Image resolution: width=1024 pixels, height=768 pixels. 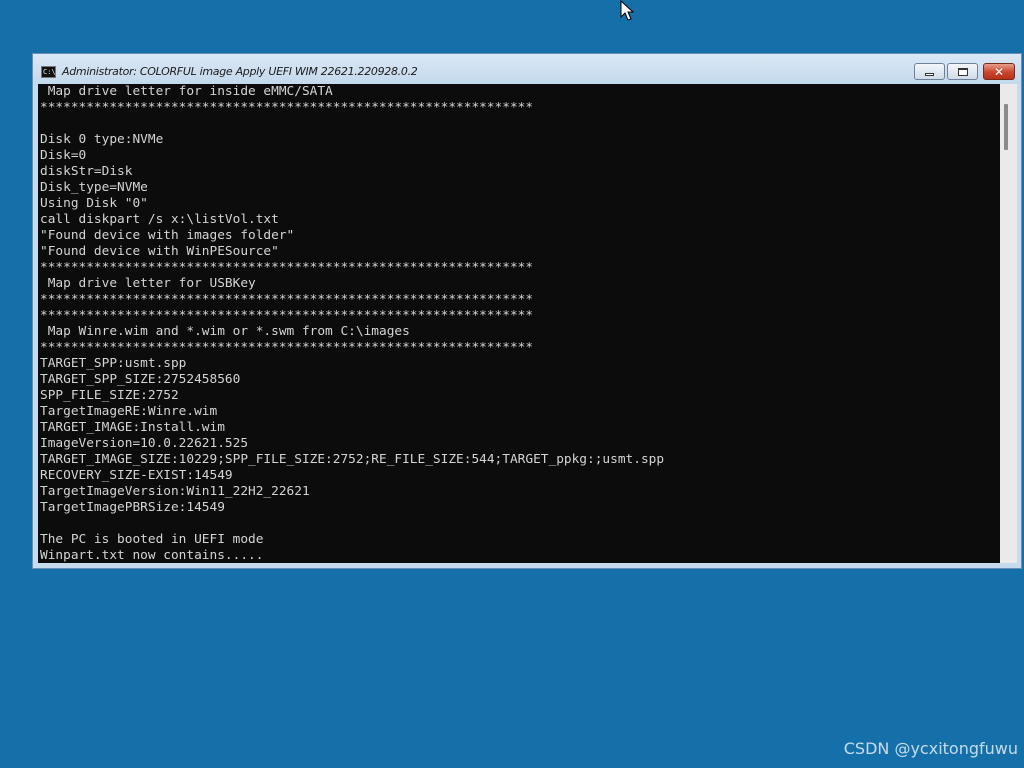 I want to click on mouse-cursor-icon, so click(x=627, y=10).